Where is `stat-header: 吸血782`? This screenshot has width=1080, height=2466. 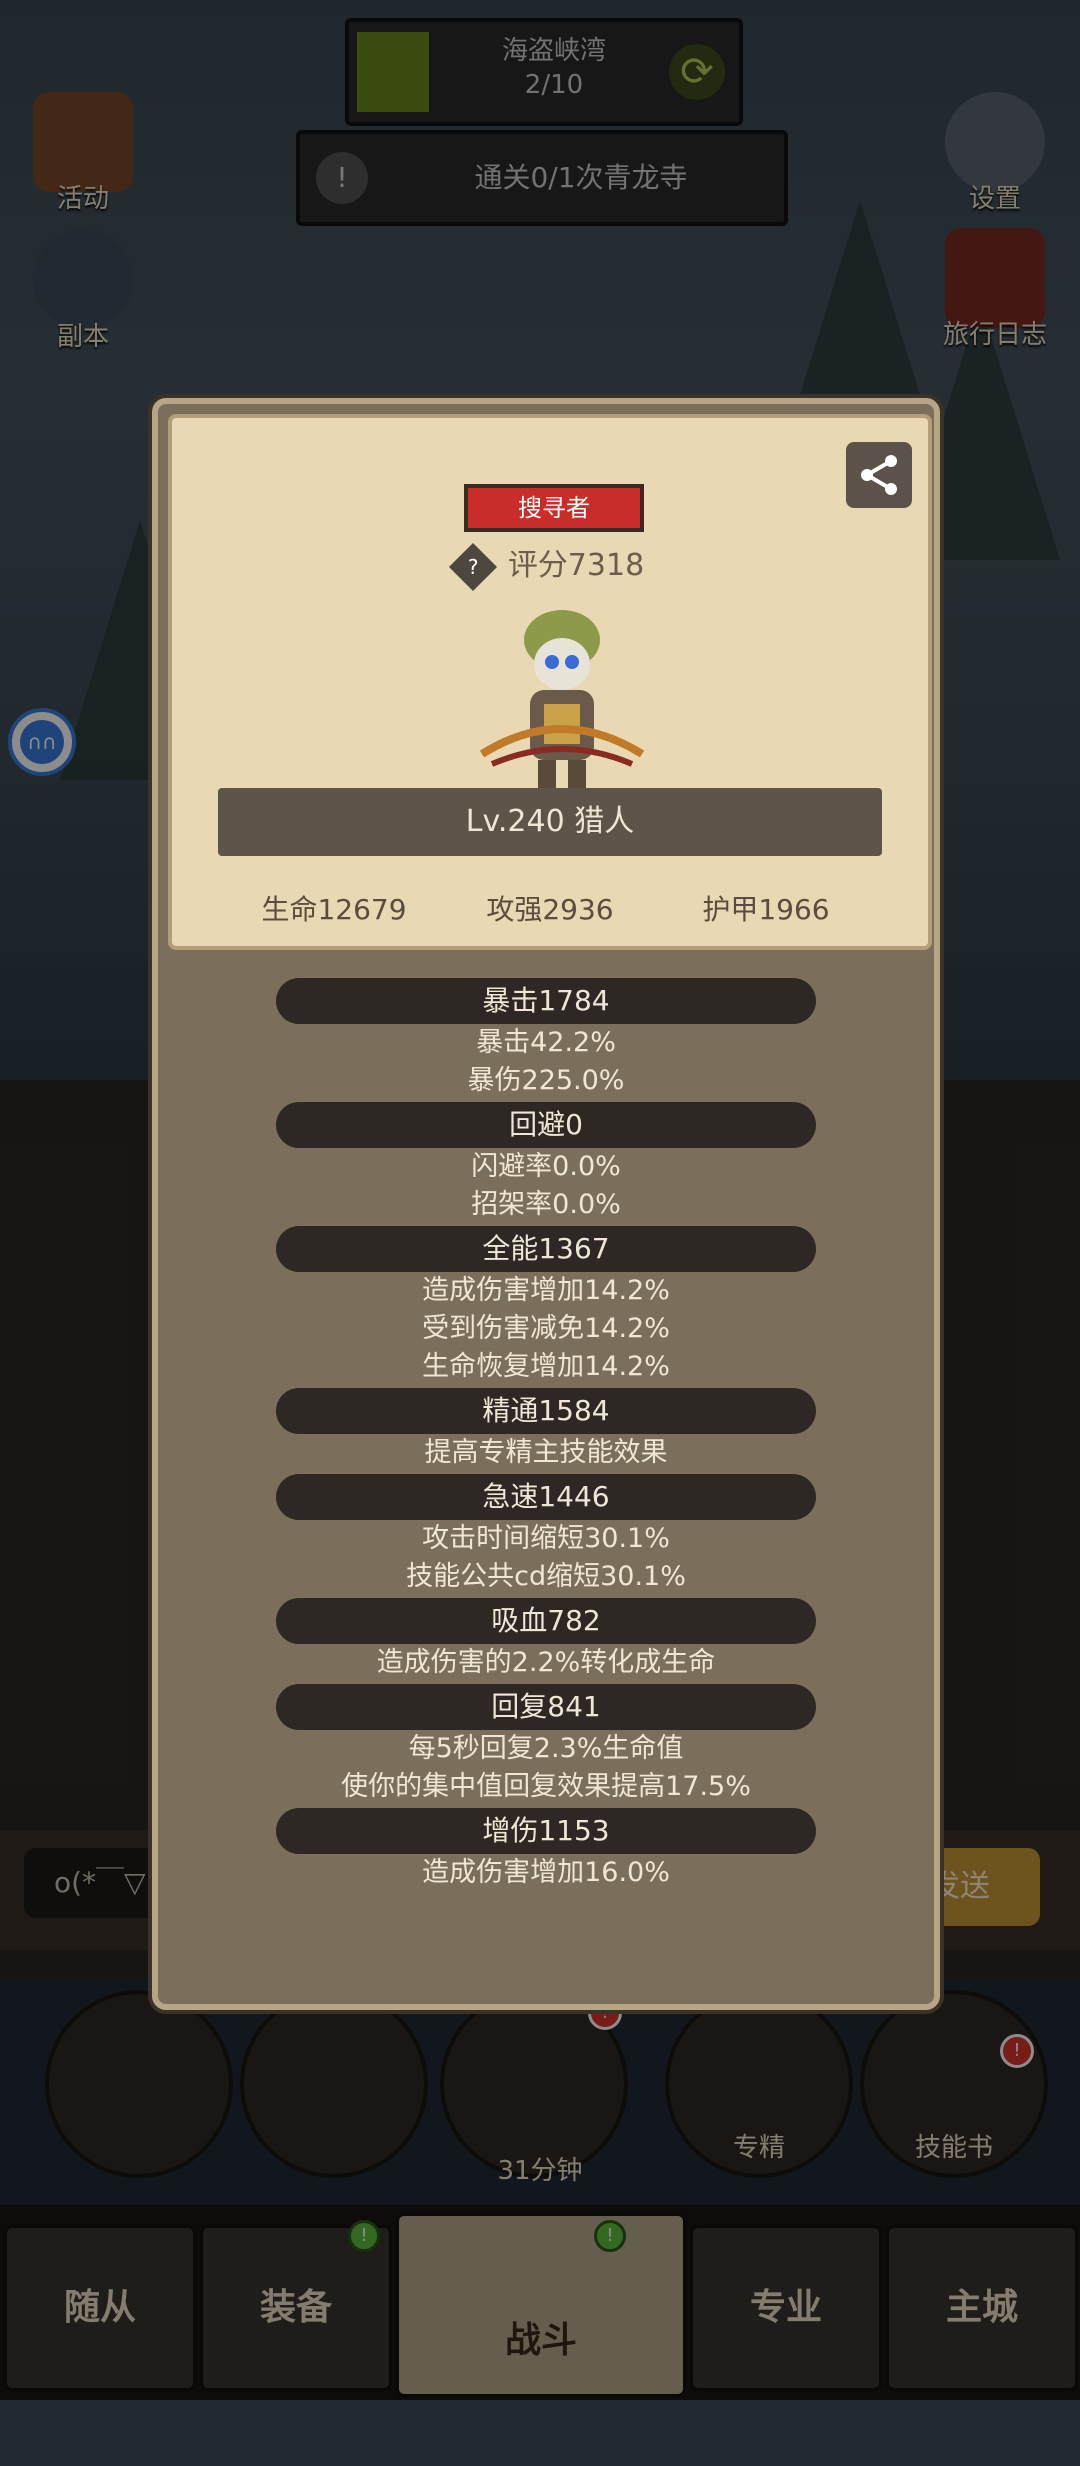 stat-header: 吸血782 is located at coordinates (546, 1621).